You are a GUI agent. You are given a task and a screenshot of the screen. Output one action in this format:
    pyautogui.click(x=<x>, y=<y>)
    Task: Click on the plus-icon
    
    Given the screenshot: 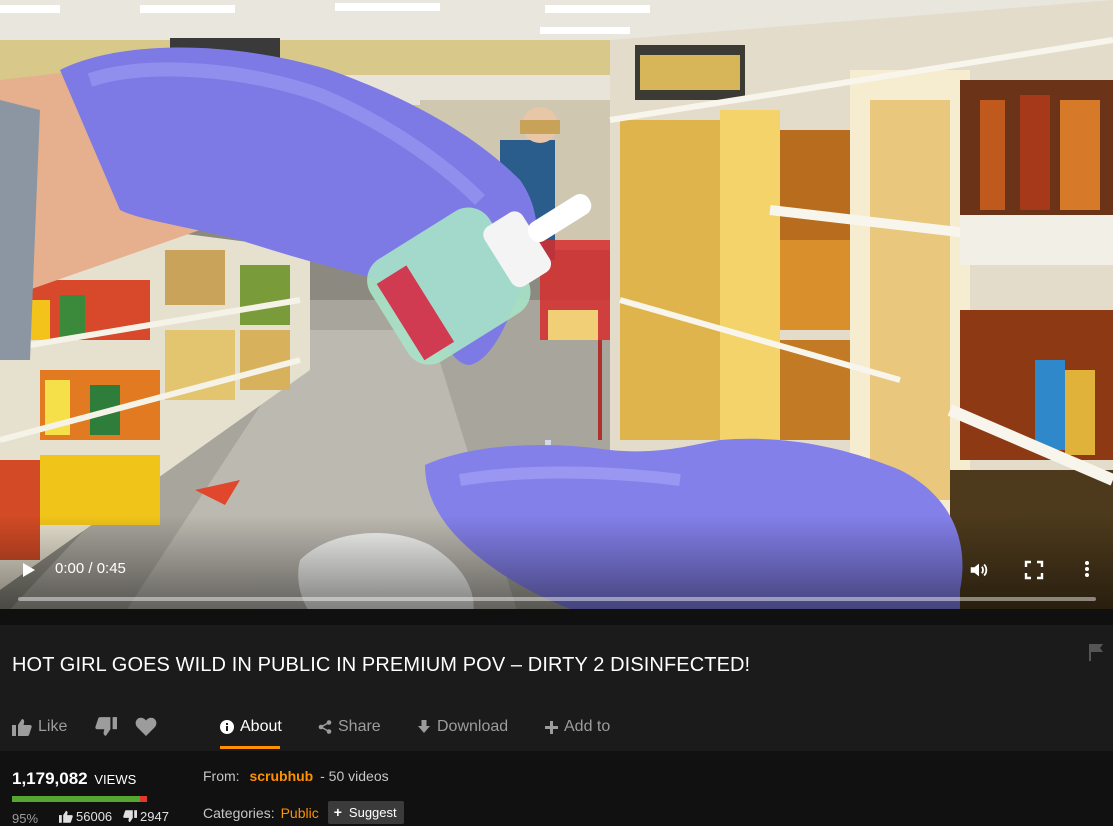 What is the action you would take?
    pyautogui.click(x=551, y=727)
    